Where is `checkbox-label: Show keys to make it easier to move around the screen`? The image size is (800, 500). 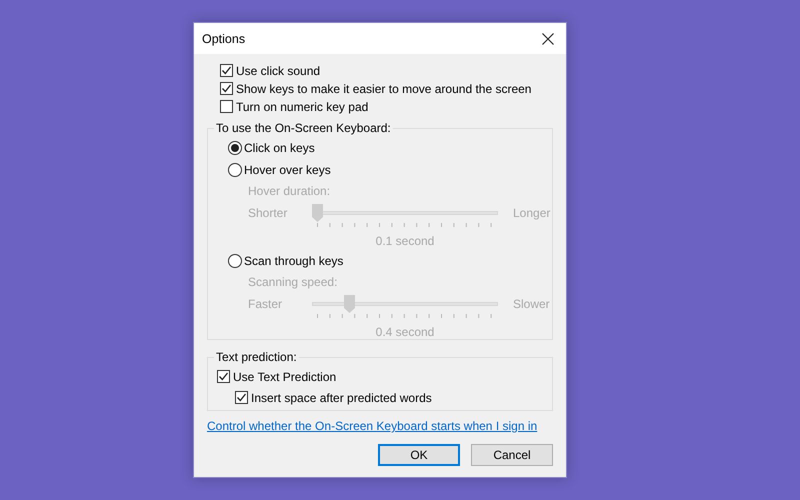
checkbox-label: Show keys to make it easier to move around the screen is located at coordinates (384, 89).